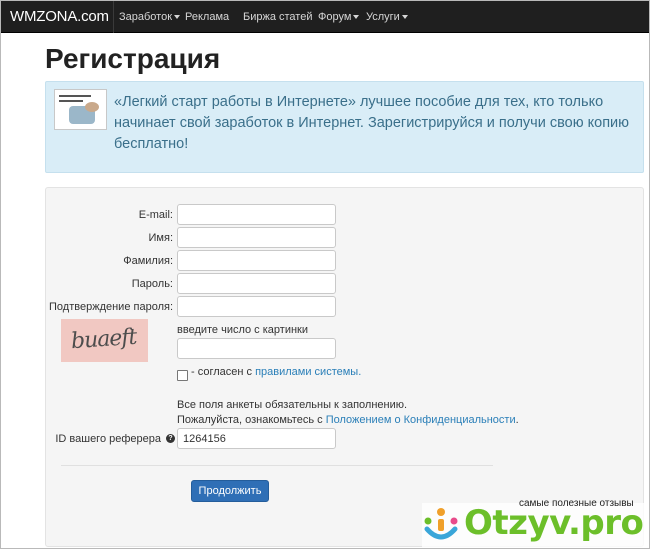  I want to click on agree-text: - согласен с правилами системы., so click(276, 372).